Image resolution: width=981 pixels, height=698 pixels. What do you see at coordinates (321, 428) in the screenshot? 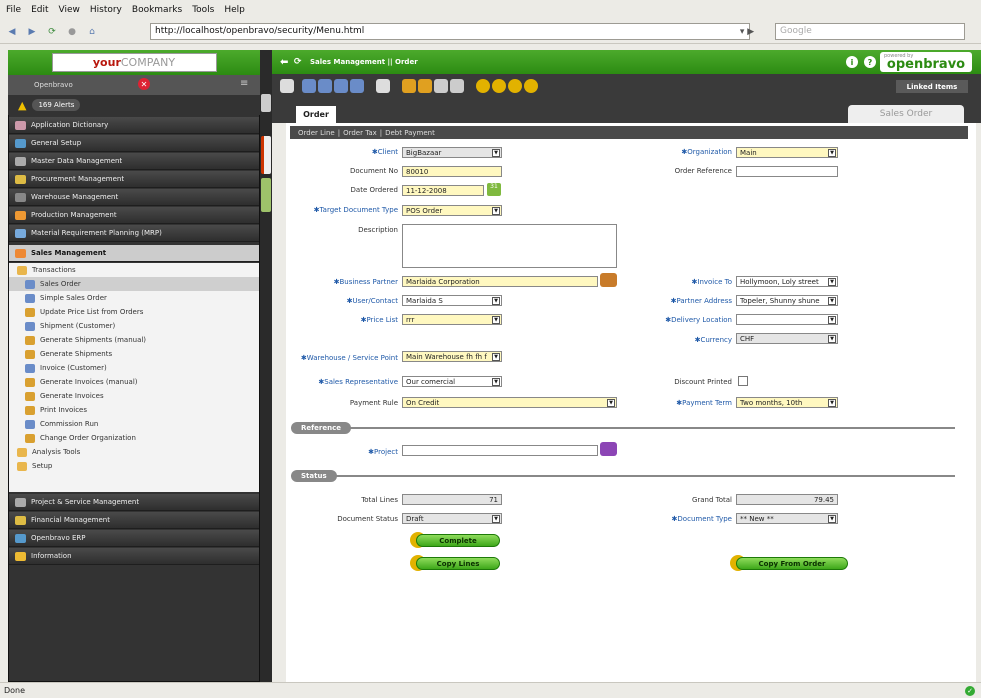
I see `reference-section-header: Reference` at bounding box center [321, 428].